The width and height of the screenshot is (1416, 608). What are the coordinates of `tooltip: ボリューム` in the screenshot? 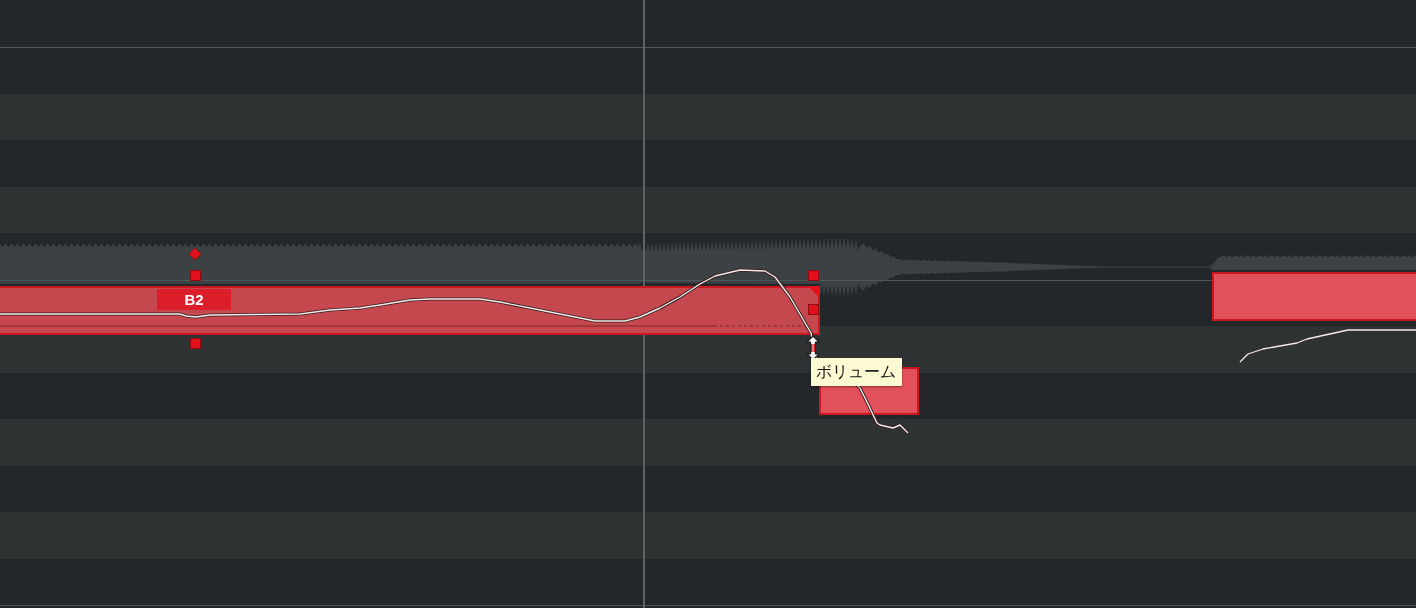 It's located at (856, 372).